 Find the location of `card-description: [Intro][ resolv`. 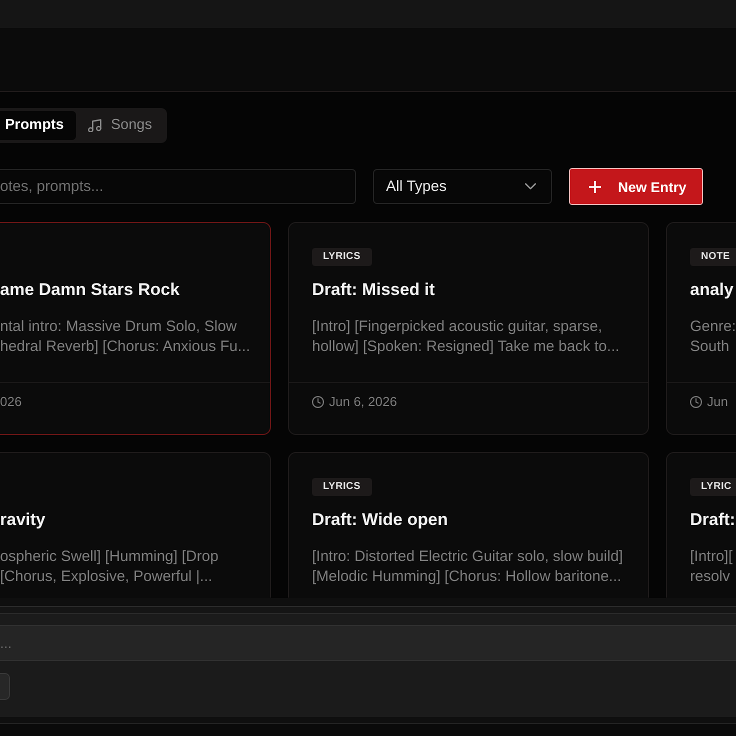

card-description: [Intro][ resolv is located at coordinates (711, 567).